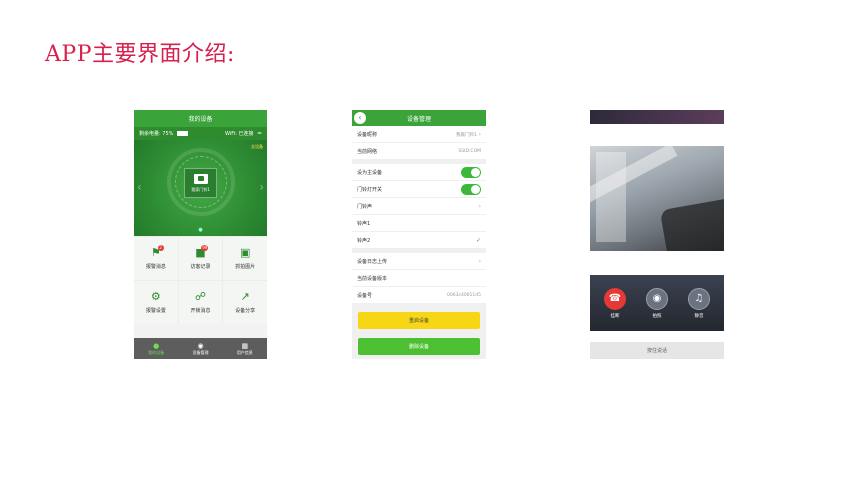 This screenshot has width=854, height=480. I want to click on grid-item-label: 抓拍图片, so click(245, 267).